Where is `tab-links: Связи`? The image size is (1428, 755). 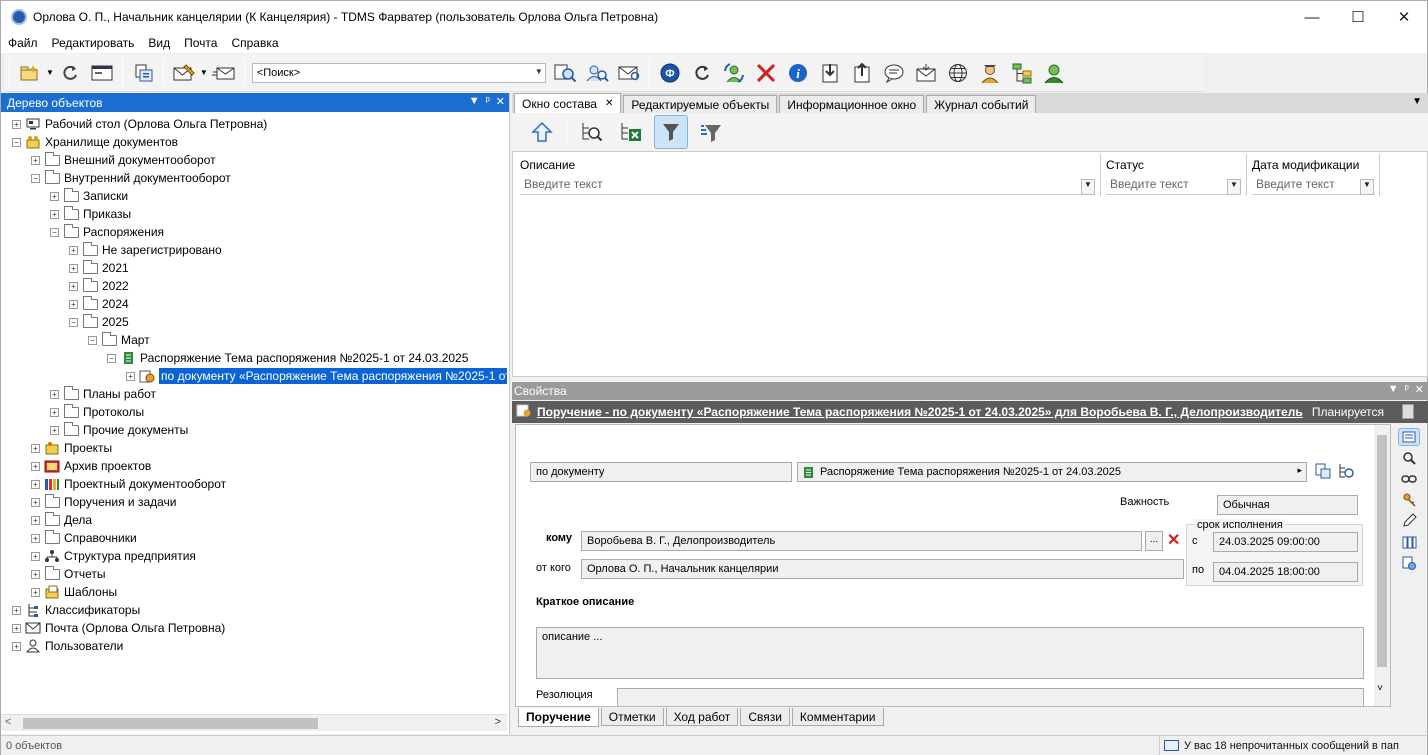
tab-links: Связи is located at coordinates (765, 717).